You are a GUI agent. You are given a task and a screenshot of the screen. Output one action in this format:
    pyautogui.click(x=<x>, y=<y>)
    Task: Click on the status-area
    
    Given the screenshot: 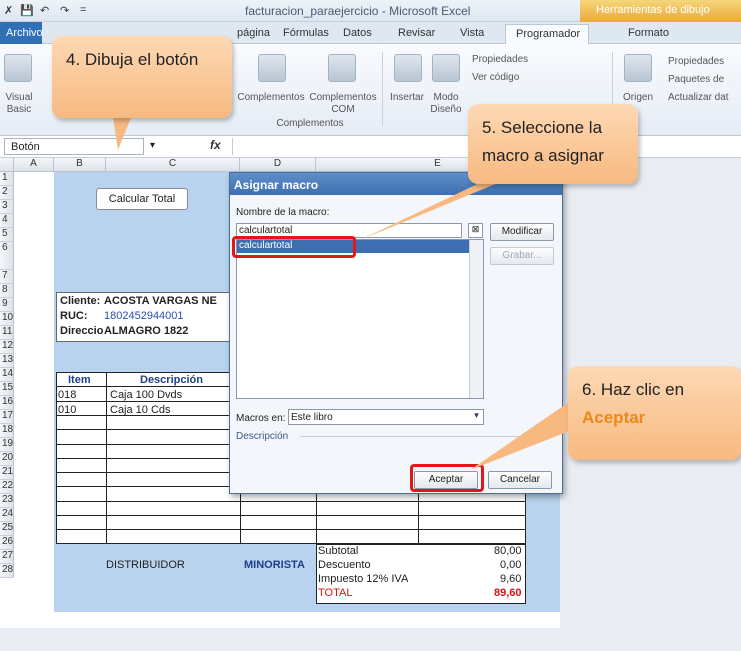 What is the action you would take?
    pyautogui.click(x=370, y=639)
    